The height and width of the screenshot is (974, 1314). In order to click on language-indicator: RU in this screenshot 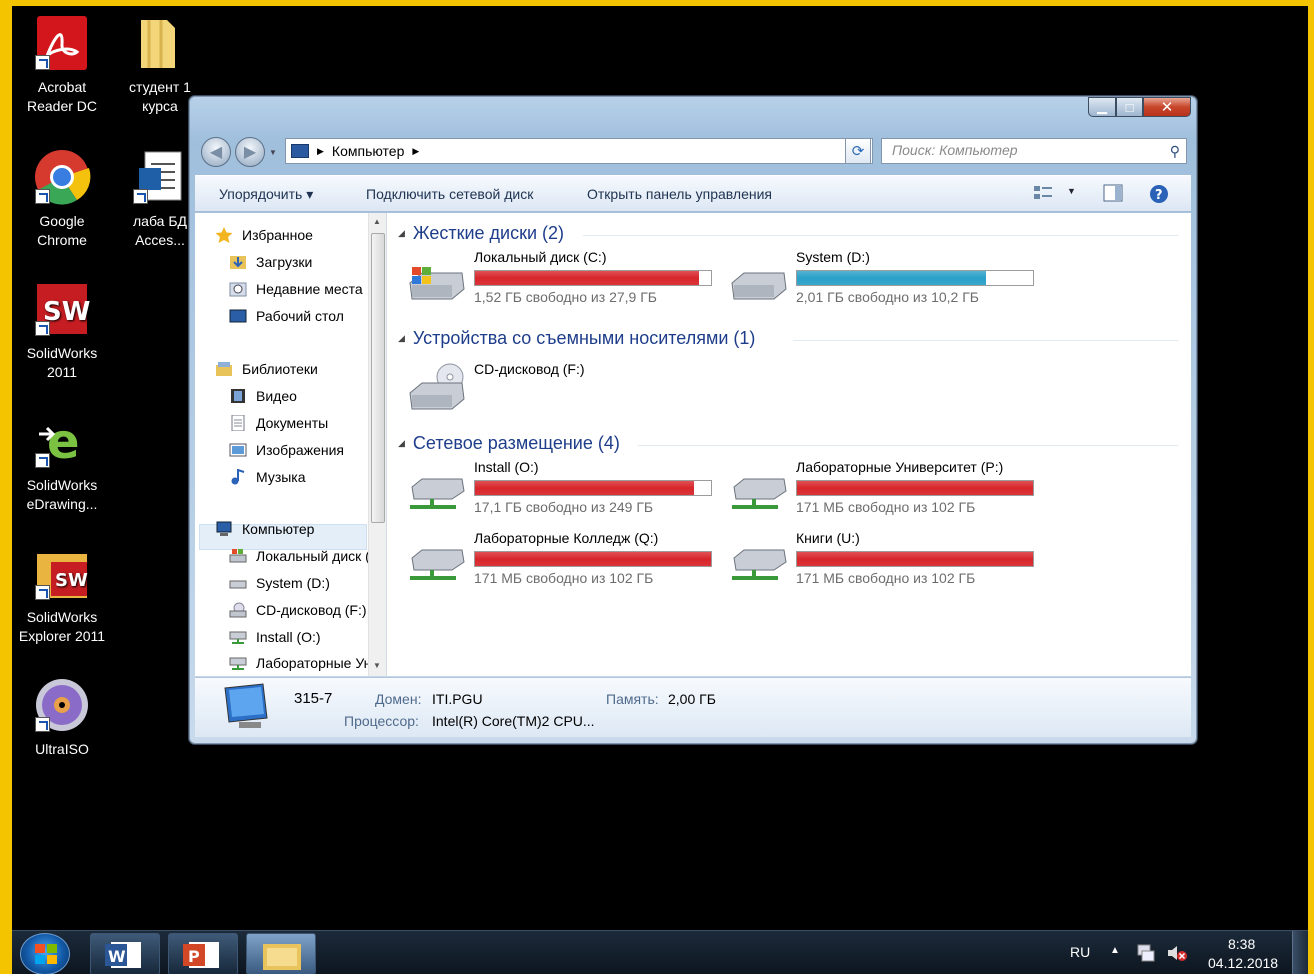, I will do `click(1080, 952)`.